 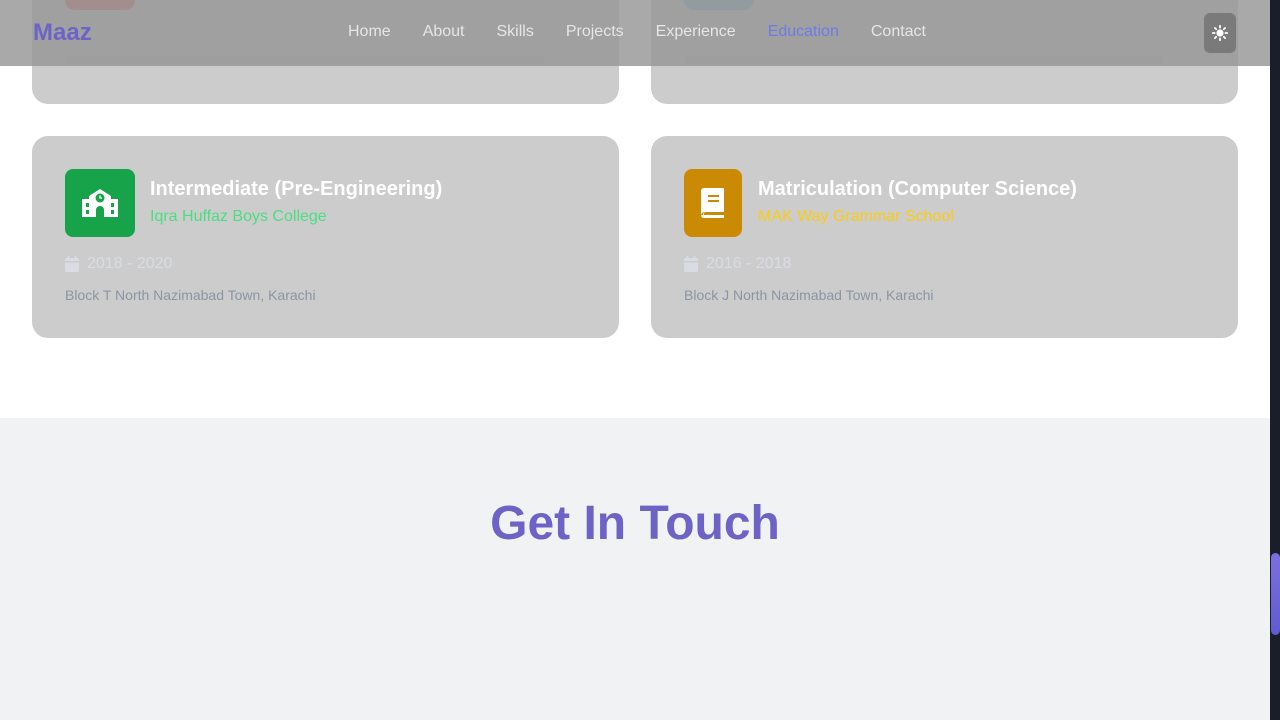 I want to click on school-icon, so click(x=100, y=203).